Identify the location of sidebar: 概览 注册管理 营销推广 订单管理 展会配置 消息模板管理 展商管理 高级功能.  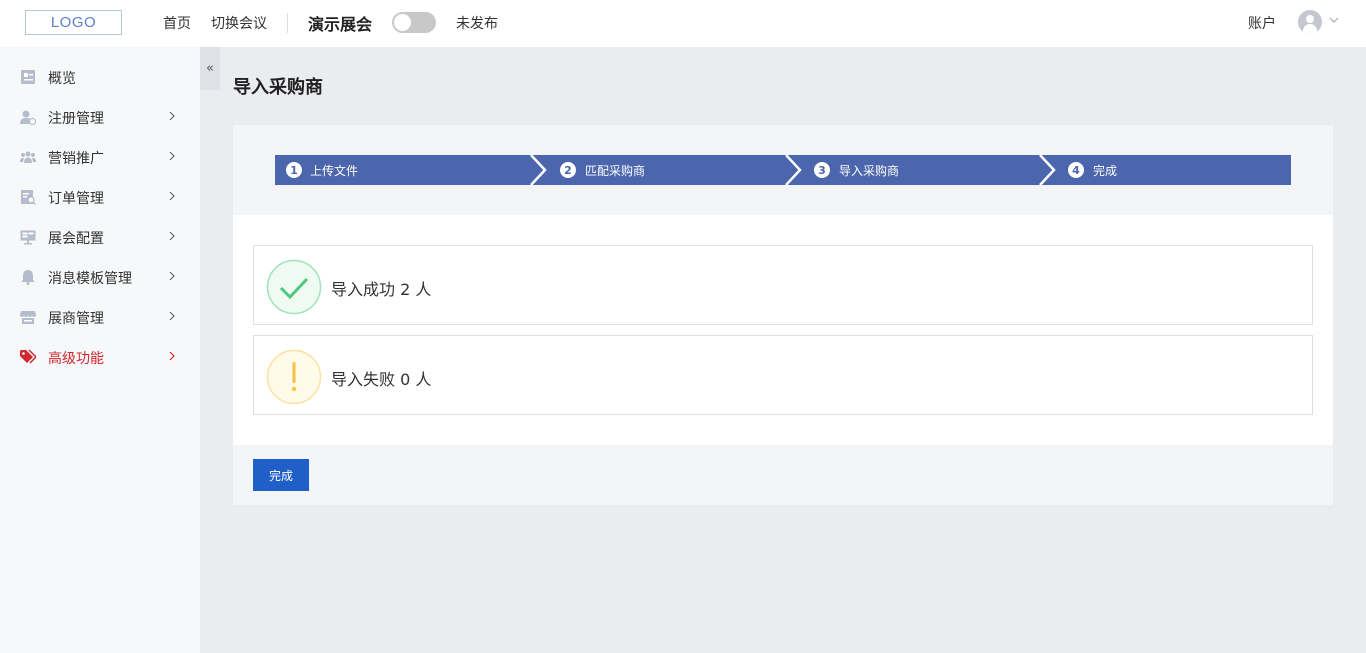
(100, 350).